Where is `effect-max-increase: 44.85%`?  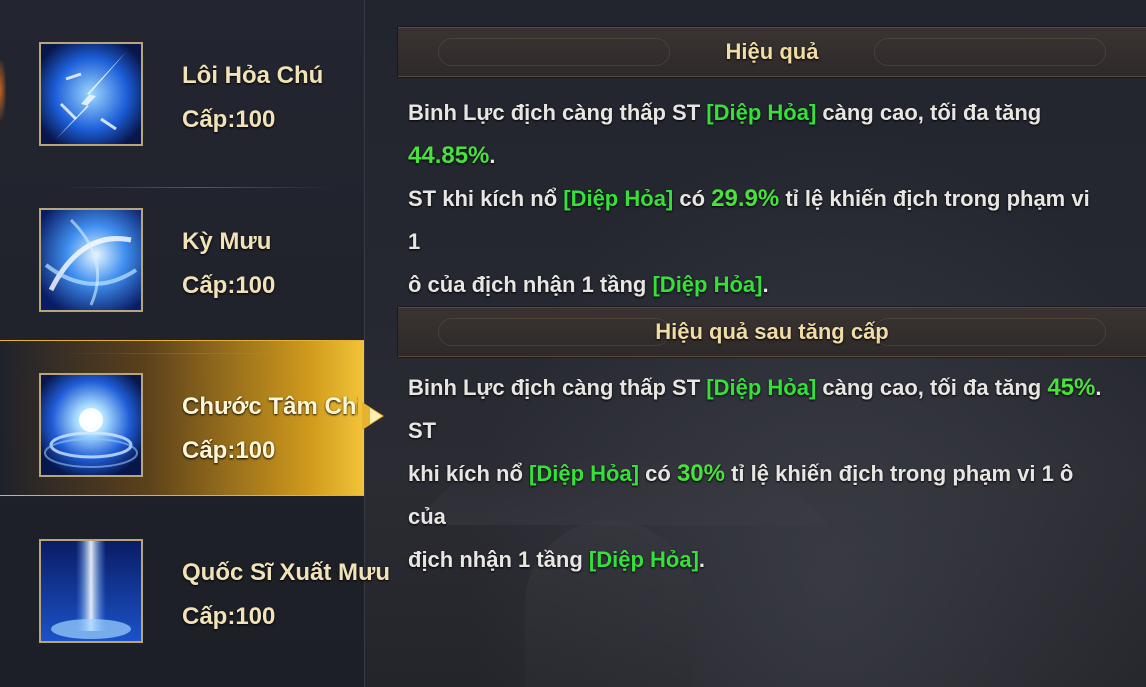
effect-max-increase: 44.85% is located at coordinates (449, 155).